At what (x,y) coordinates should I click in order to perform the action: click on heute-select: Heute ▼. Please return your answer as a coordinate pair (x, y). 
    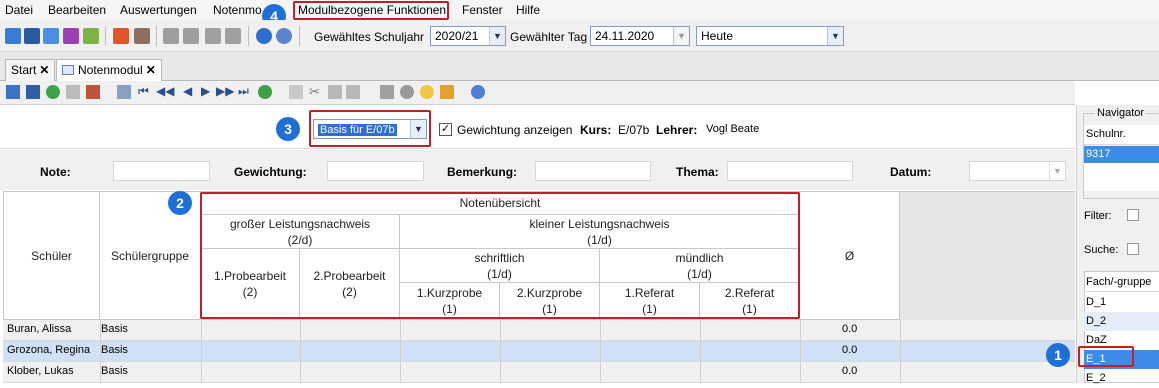
    Looking at the image, I should click on (770, 36).